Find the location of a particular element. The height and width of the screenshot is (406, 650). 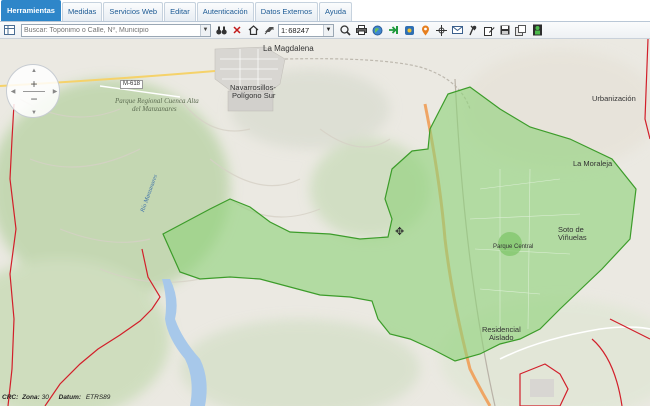

home-icon is located at coordinates (253, 30).